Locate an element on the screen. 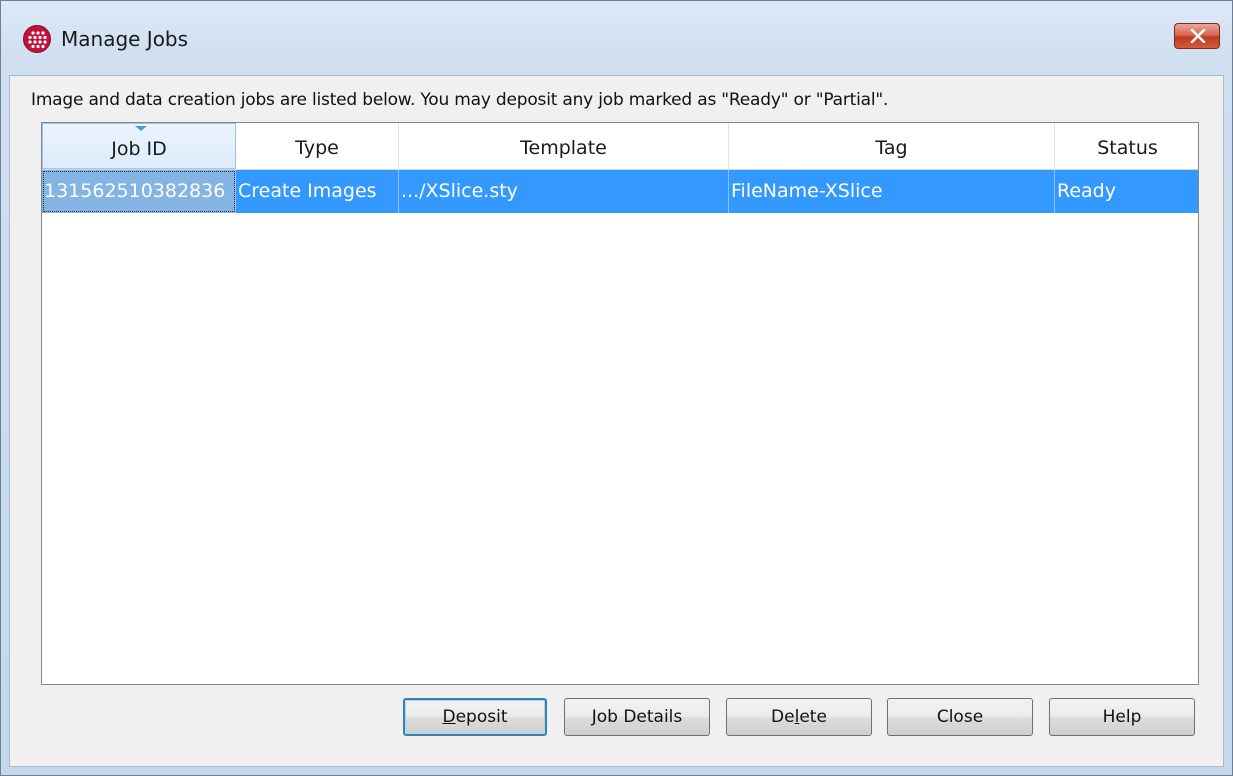 This screenshot has height=776, width=1233. button-label-part: De is located at coordinates (783, 717).